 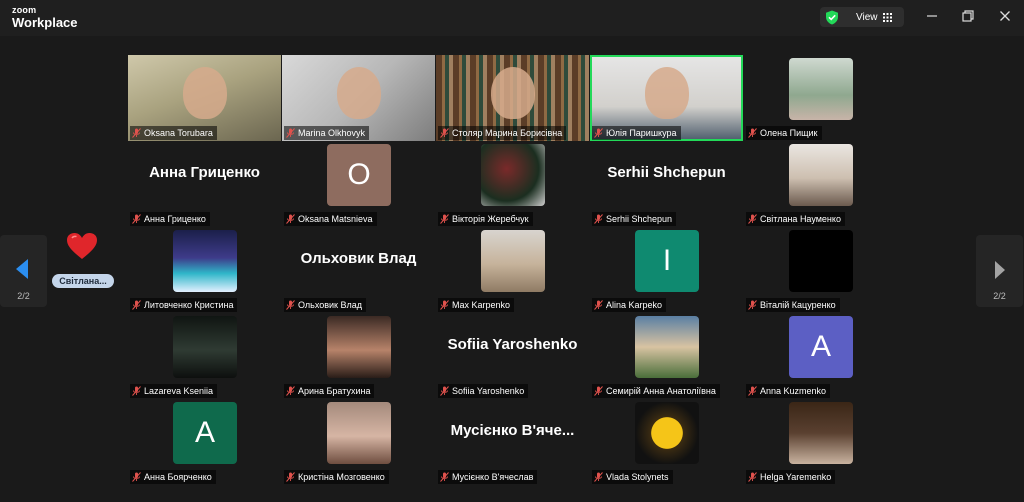 What do you see at coordinates (1005, 16) in the screenshot?
I see `close-icon` at bounding box center [1005, 16].